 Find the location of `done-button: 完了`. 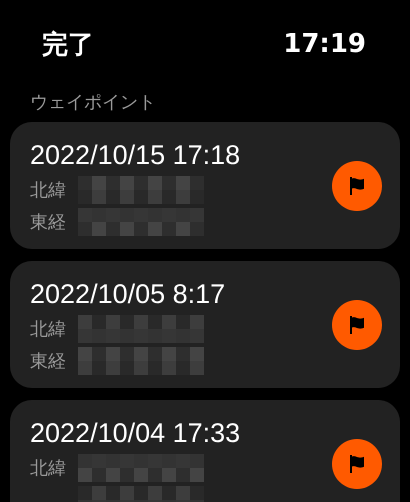

done-button: 完了 is located at coordinates (68, 44).